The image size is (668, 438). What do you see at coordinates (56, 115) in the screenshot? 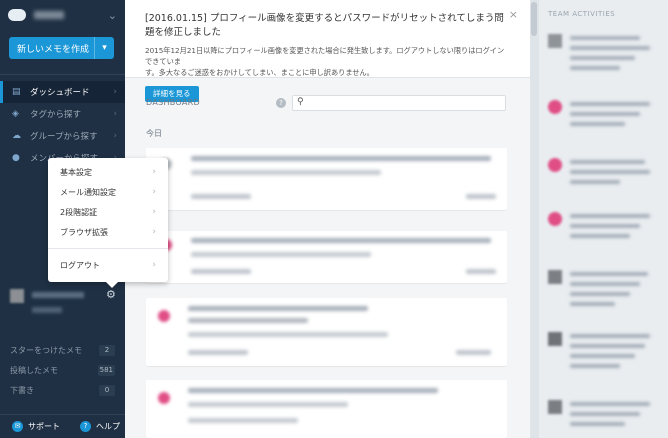
I see `sidebar-item-label: タグから探す` at bounding box center [56, 115].